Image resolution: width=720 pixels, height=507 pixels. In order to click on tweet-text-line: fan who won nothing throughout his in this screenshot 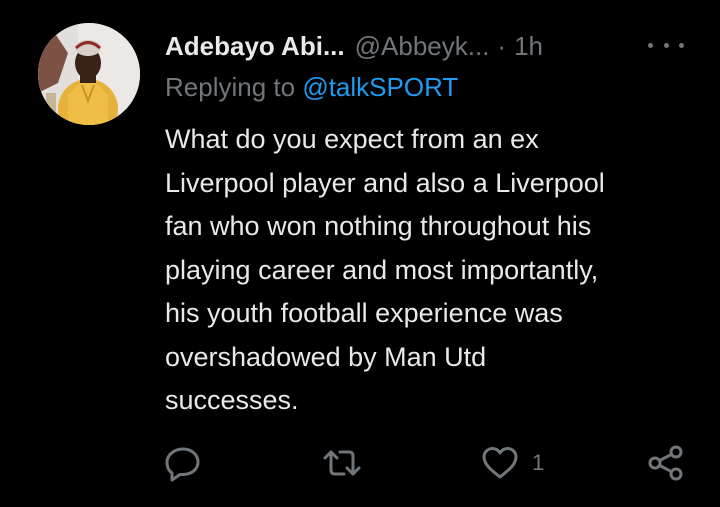, I will do `click(378, 226)`.